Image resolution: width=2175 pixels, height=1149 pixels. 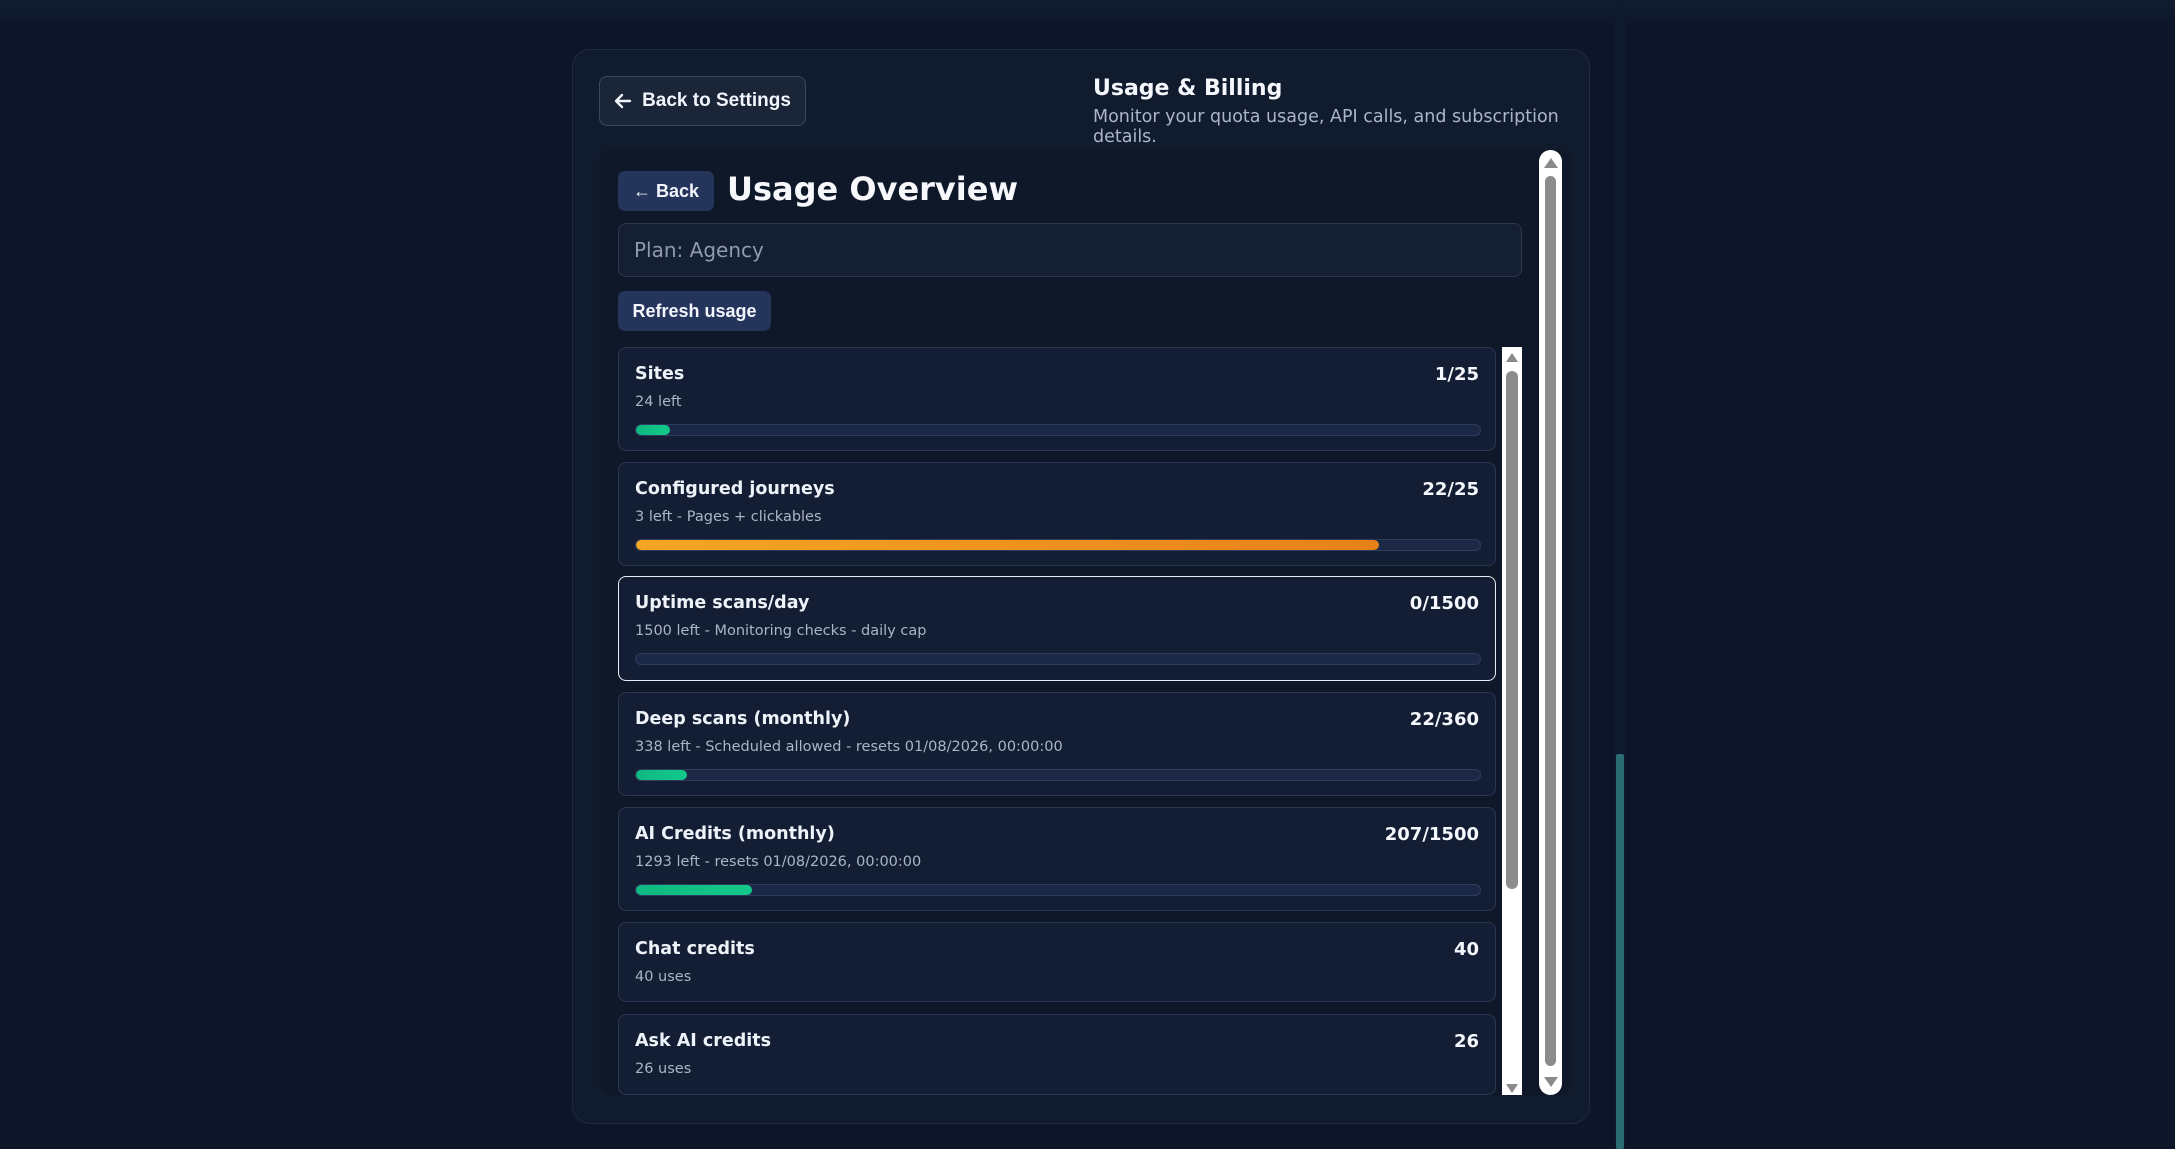 I want to click on page-scrollbar, so click(x=1620, y=574).